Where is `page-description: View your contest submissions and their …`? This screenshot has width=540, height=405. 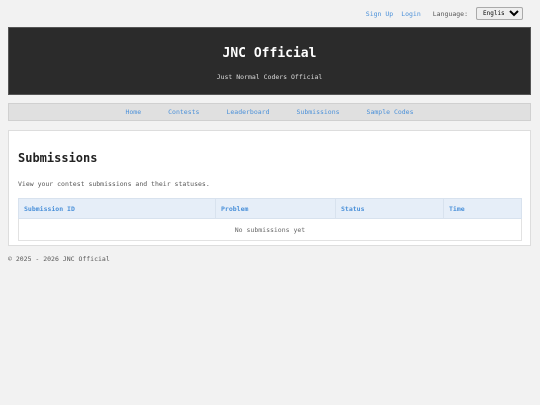
page-description: View your contest submissions and their … is located at coordinates (114, 184).